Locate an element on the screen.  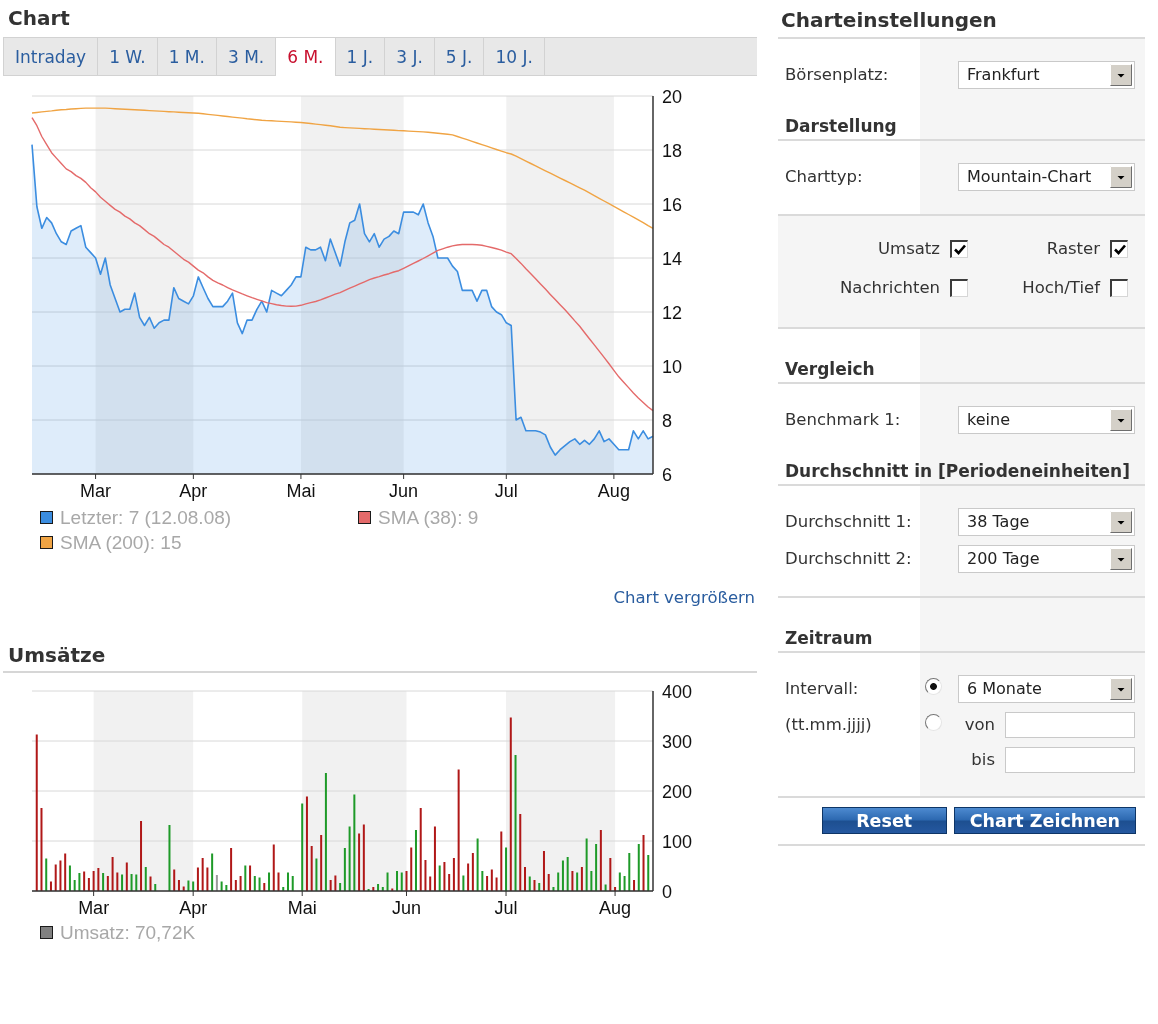
checkbox-label: Hoch/Tief is located at coordinates (1061, 288).